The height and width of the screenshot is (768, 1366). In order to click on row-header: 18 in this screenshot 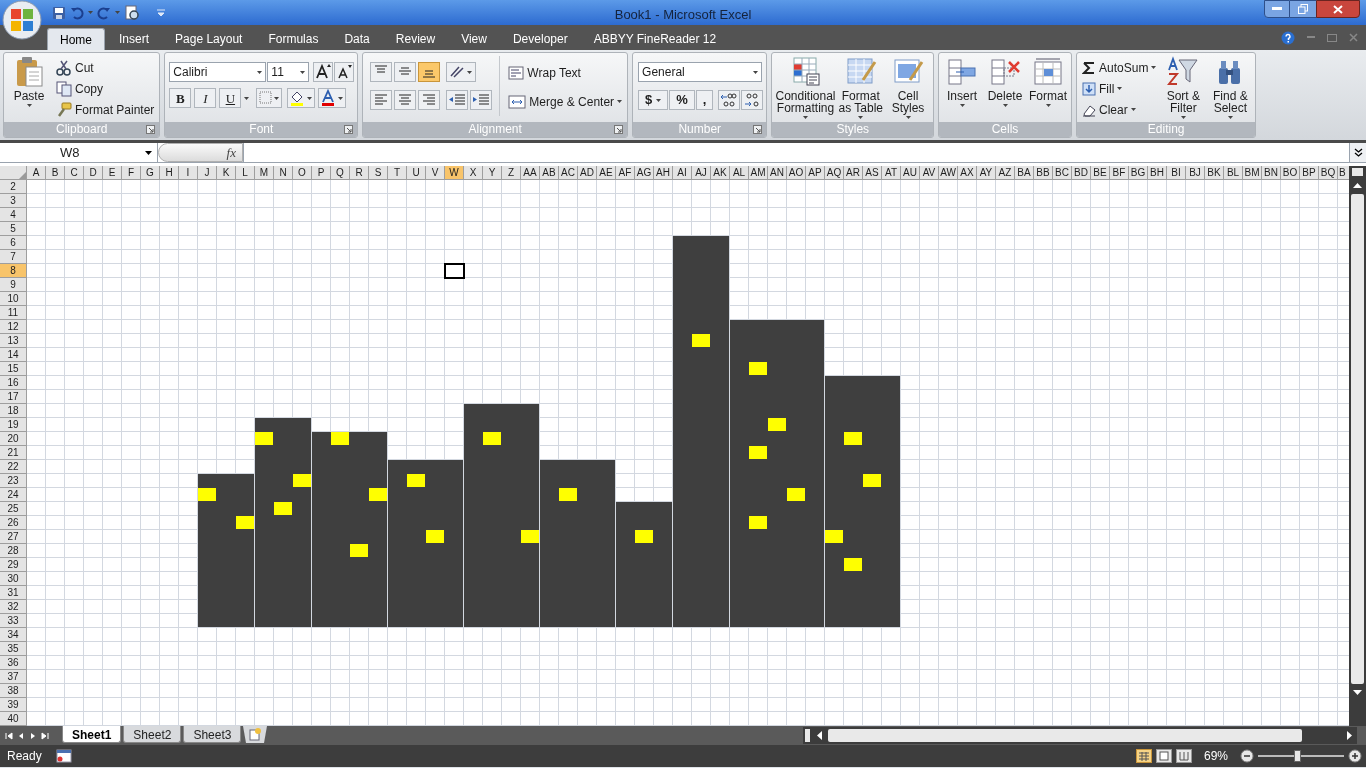, I will do `click(13, 411)`.